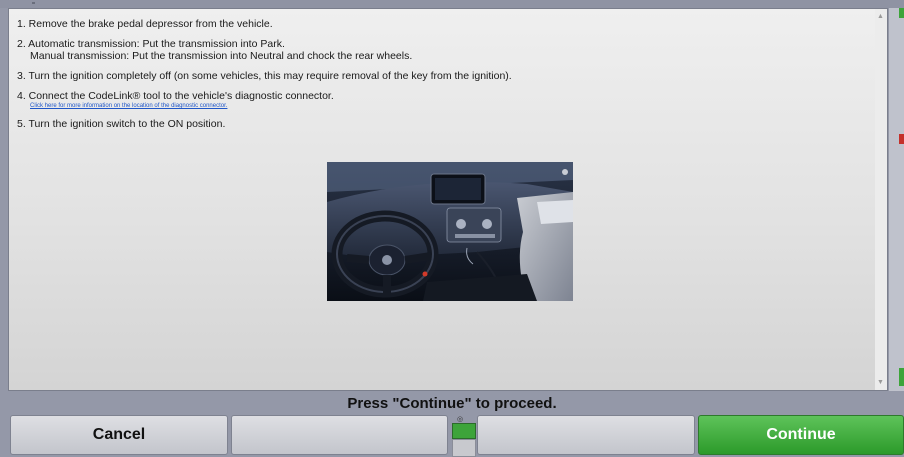 This screenshot has width=904, height=457. What do you see at coordinates (460, 419) in the screenshot?
I see `magnifier-icon: ◎` at bounding box center [460, 419].